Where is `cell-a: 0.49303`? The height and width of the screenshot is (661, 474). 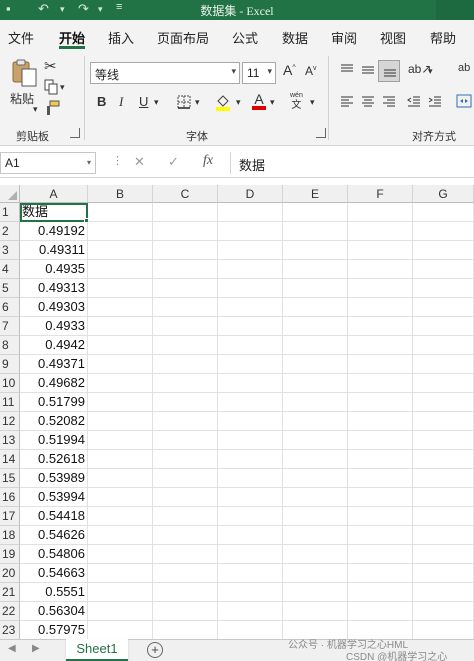 cell-a: 0.49303 is located at coordinates (54, 307).